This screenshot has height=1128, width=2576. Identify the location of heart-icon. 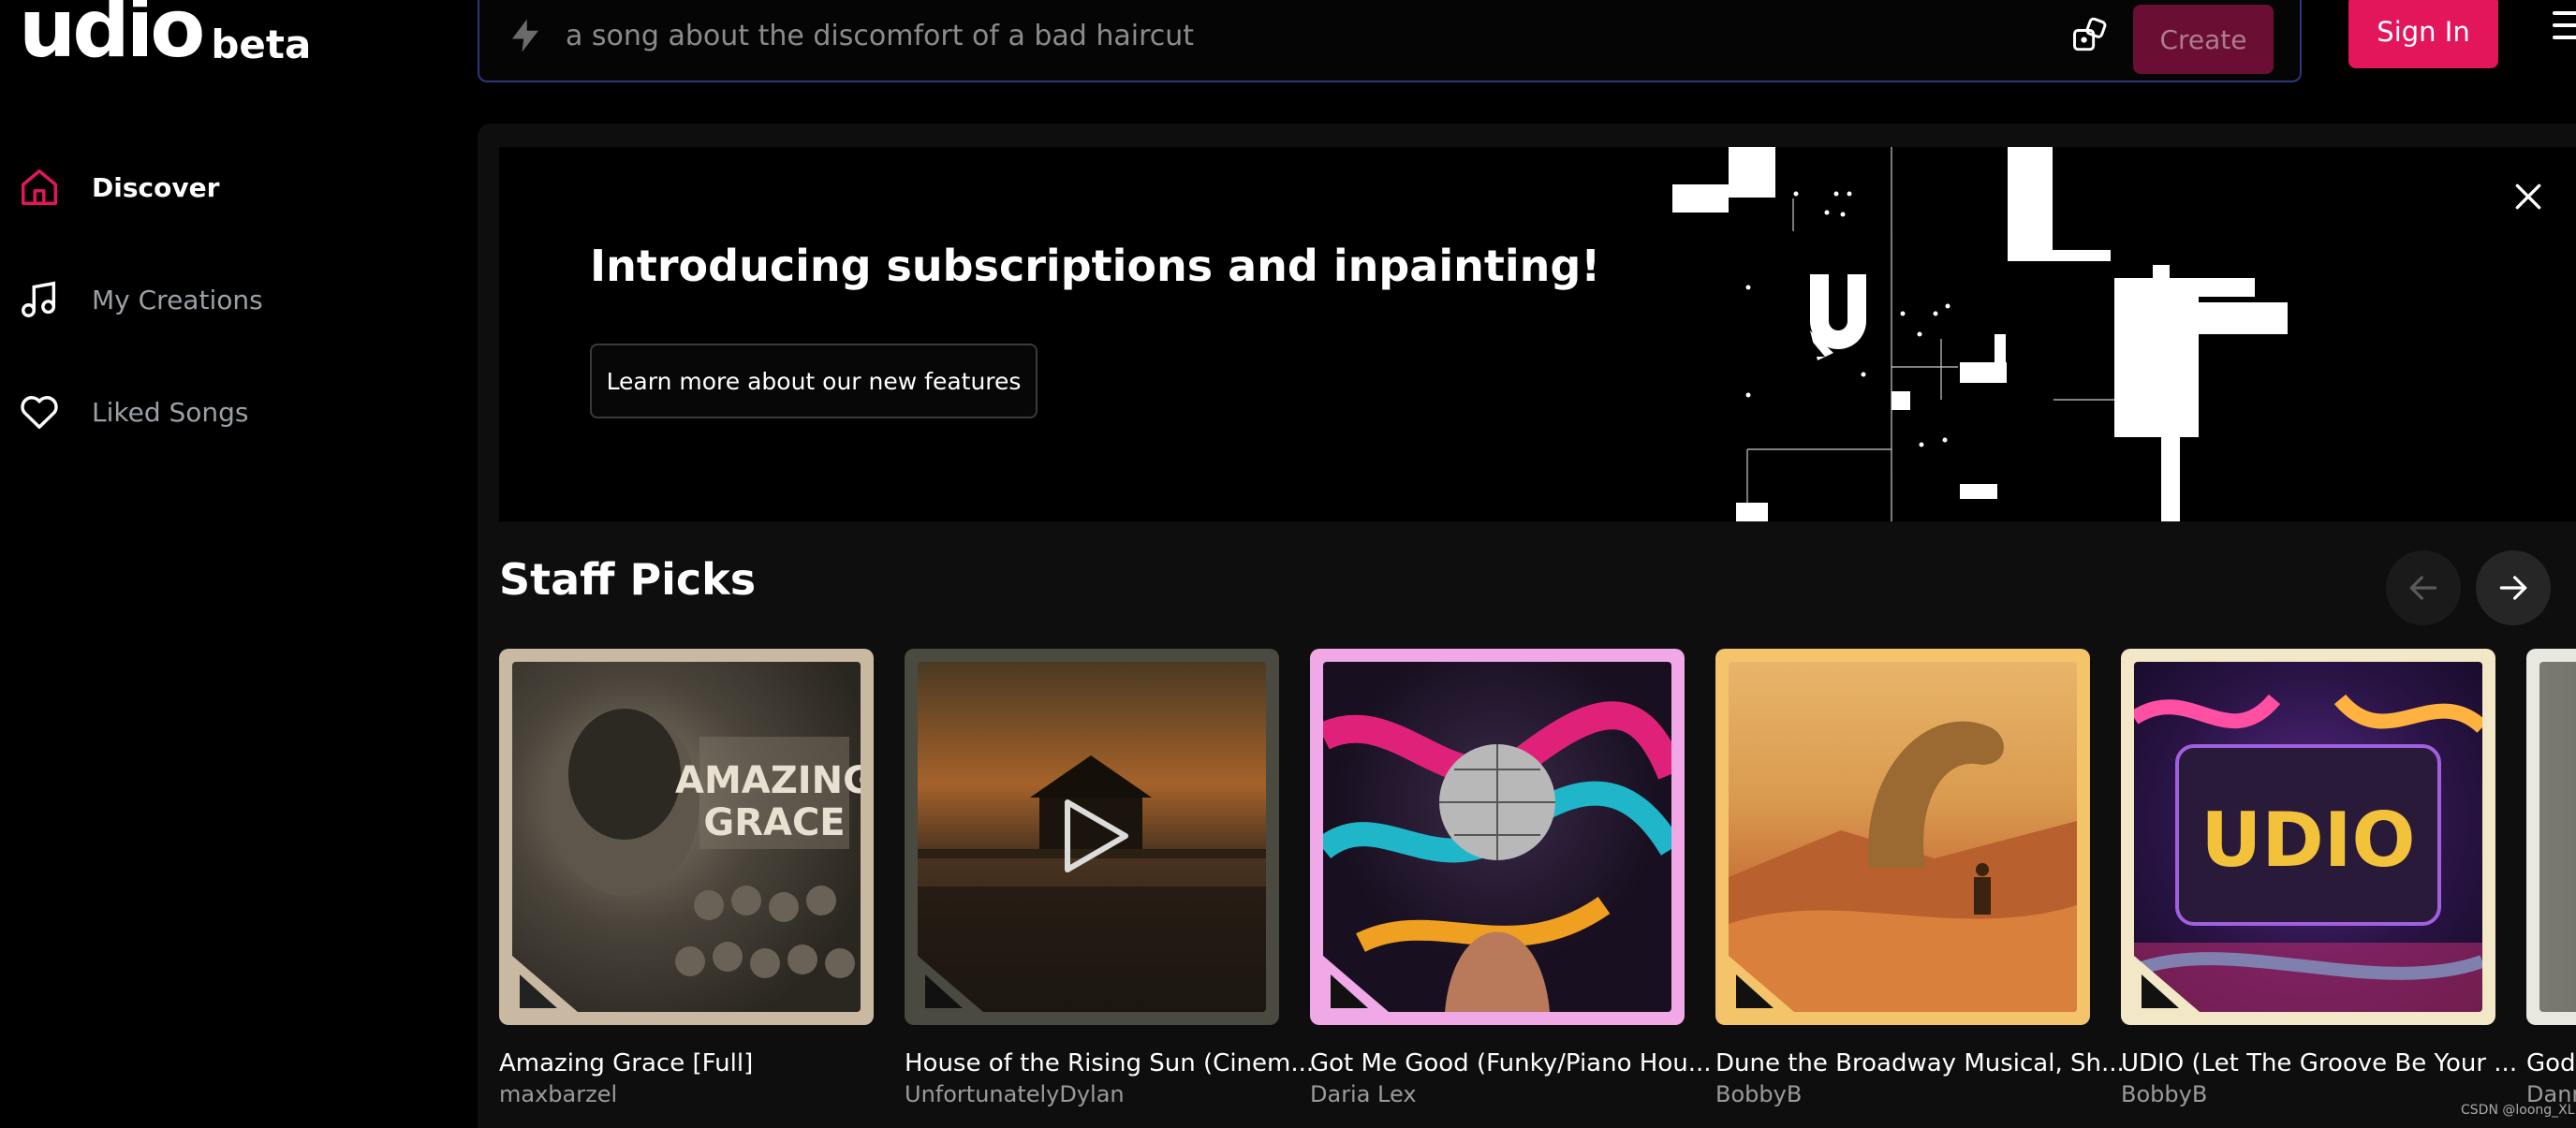
(39, 411).